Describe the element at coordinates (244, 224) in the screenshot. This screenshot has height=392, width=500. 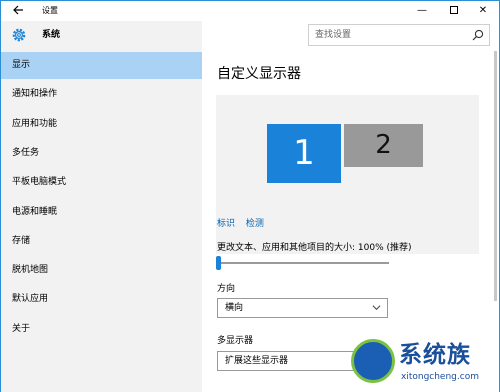
I see `display-links: 标识 检测` at that location.